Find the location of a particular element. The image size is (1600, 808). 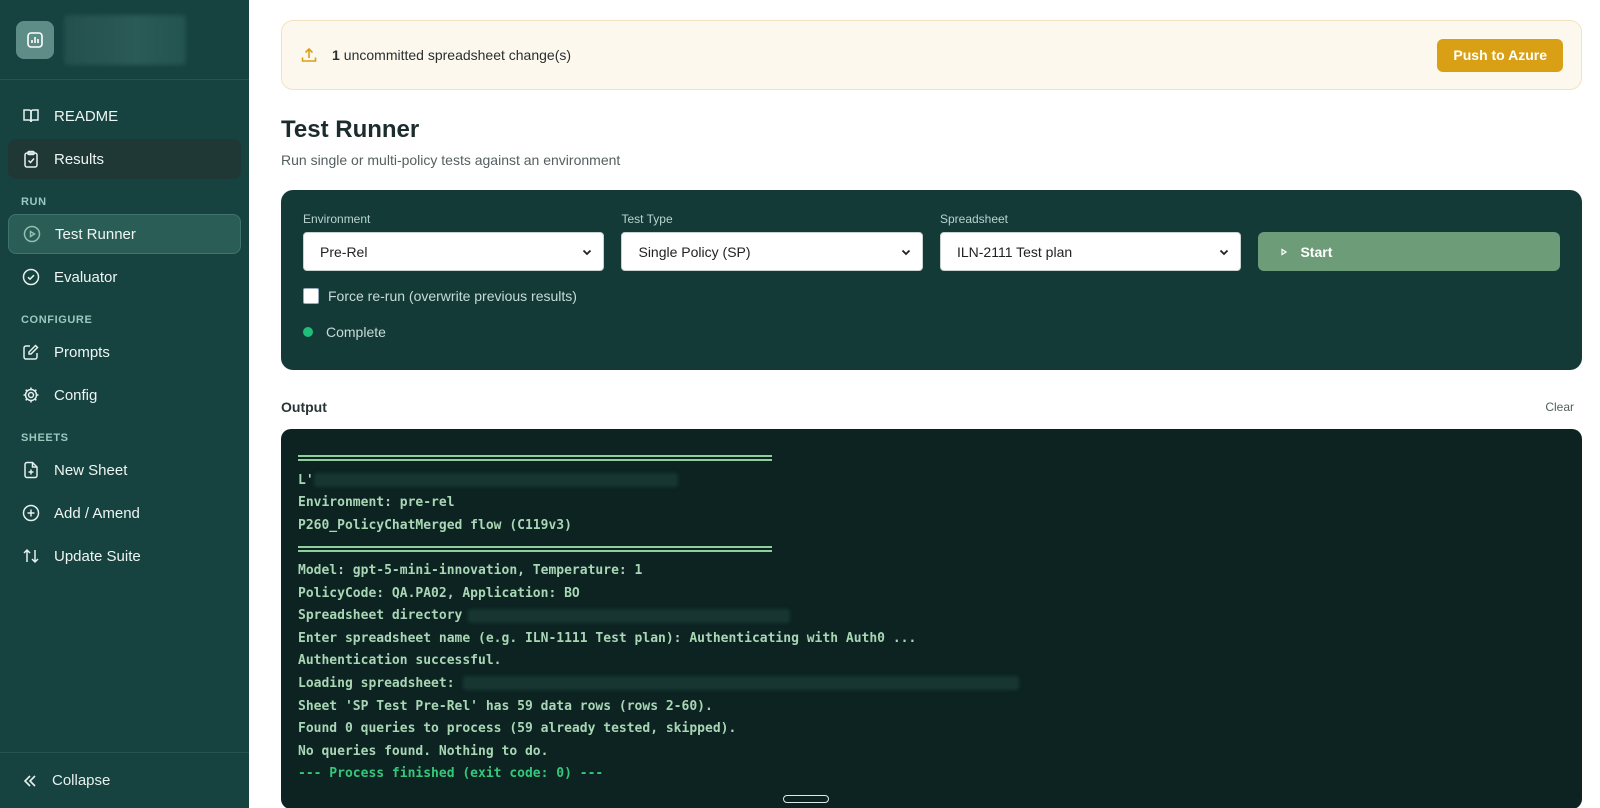

collapse-label: Collapse is located at coordinates (81, 780).